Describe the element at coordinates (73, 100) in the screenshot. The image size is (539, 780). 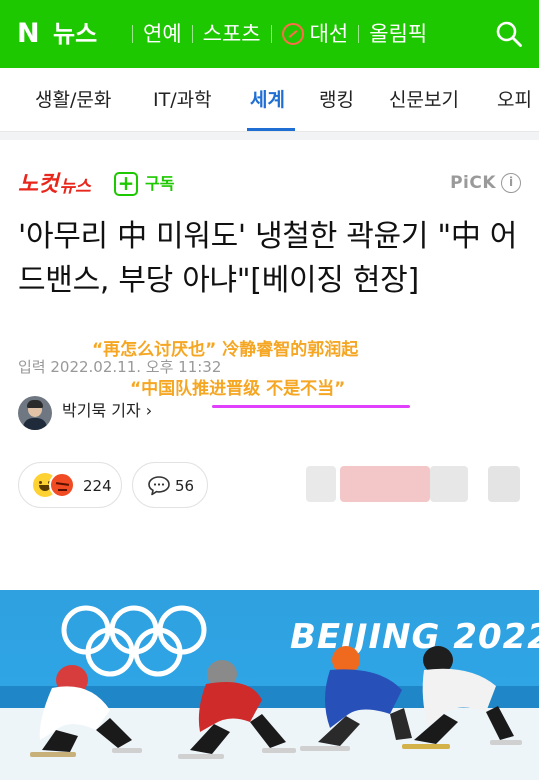
I see `tab-life-culture: 생활/문화` at that location.